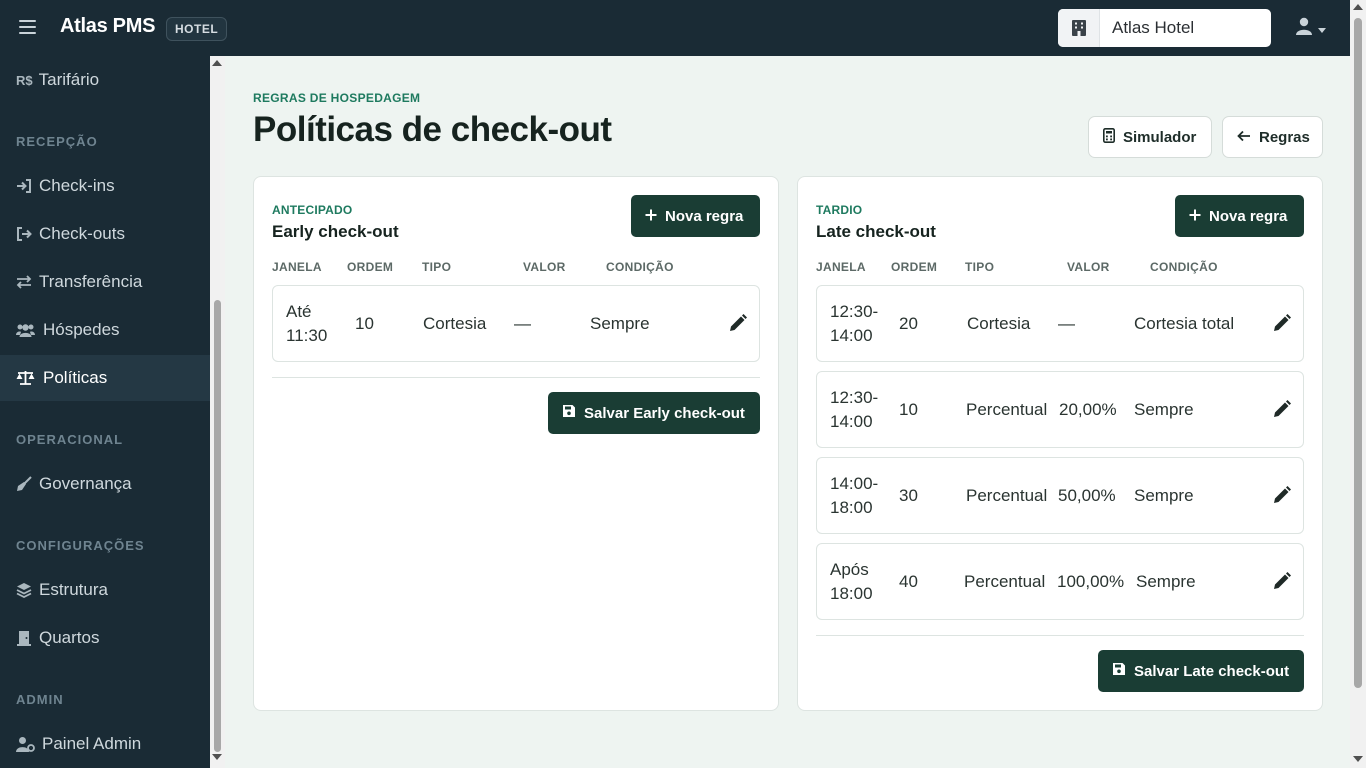 This screenshot has height=768, width=1366. I want to click on sidebar-item-transferencia: Transferência, so click(105, 282).